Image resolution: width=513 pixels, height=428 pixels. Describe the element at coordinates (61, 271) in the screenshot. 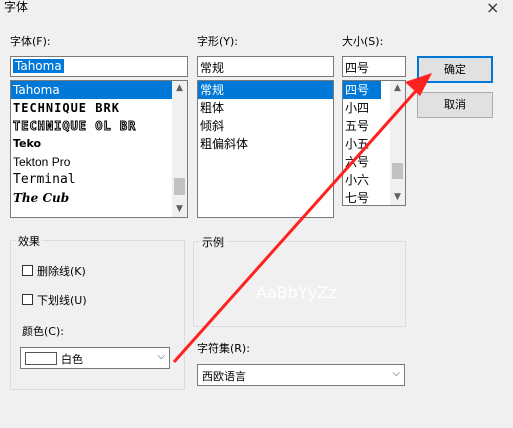

I see `strikeout-label: 删除线(K)` at that location.